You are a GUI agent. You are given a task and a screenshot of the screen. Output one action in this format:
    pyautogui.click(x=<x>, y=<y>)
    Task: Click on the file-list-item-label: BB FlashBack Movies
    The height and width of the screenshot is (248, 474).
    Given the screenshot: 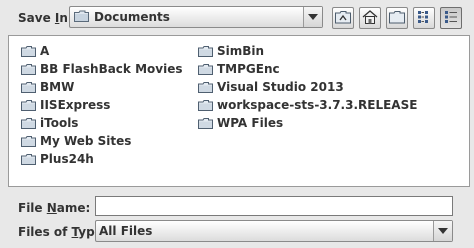 What is the action you would take?
    pyautogui.click(x=111, y=69)
    